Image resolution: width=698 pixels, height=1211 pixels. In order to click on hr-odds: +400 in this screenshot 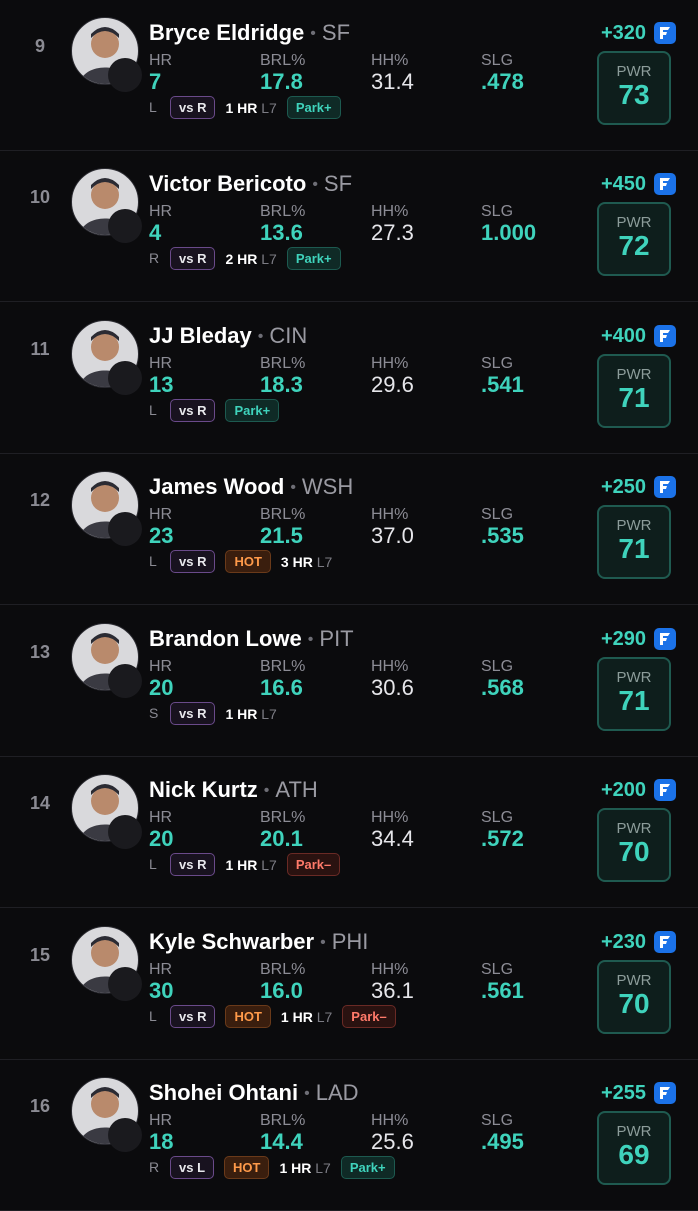, I will do `click(623, 336)`.